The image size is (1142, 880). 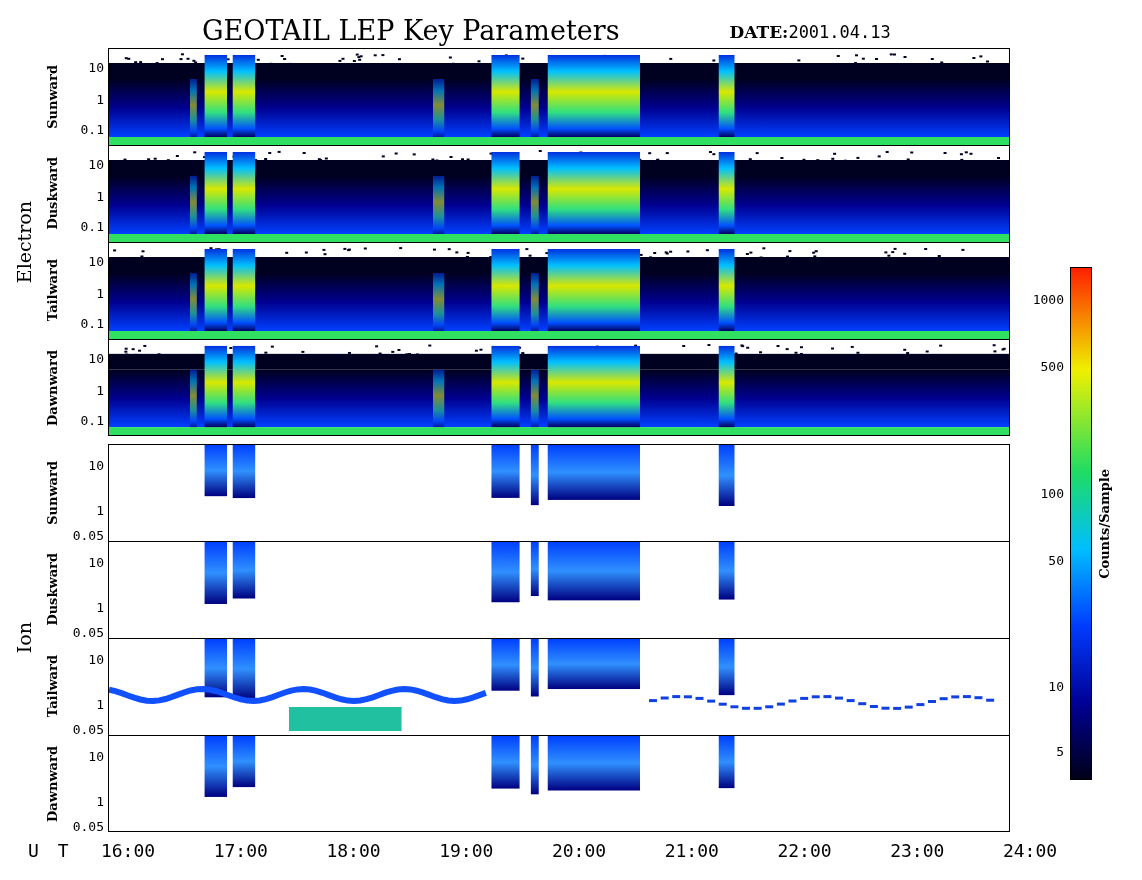 What do you see at coordinates (1060, 751) in the screenshot?
I see `colorbar-tick-label: 5` at bounding box center [1060, 751].